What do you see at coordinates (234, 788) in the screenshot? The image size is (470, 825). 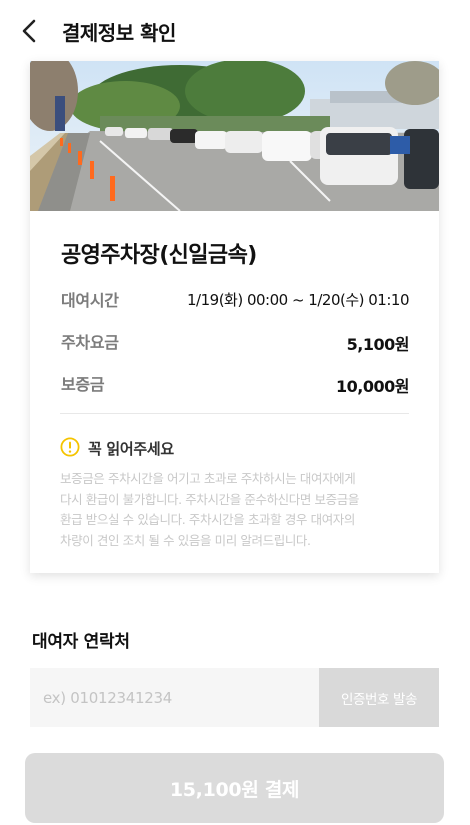 I see `pay-button: 15,100원 결제` at bounding box center [234, 788].